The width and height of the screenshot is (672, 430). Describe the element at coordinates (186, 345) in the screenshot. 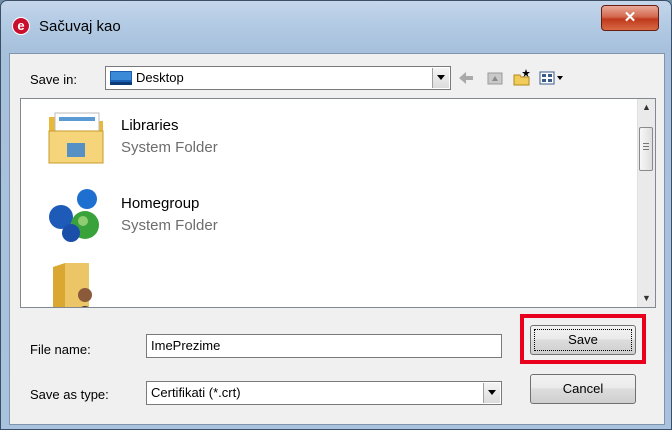

I see `file-name-value: ImePrezime` at that location.